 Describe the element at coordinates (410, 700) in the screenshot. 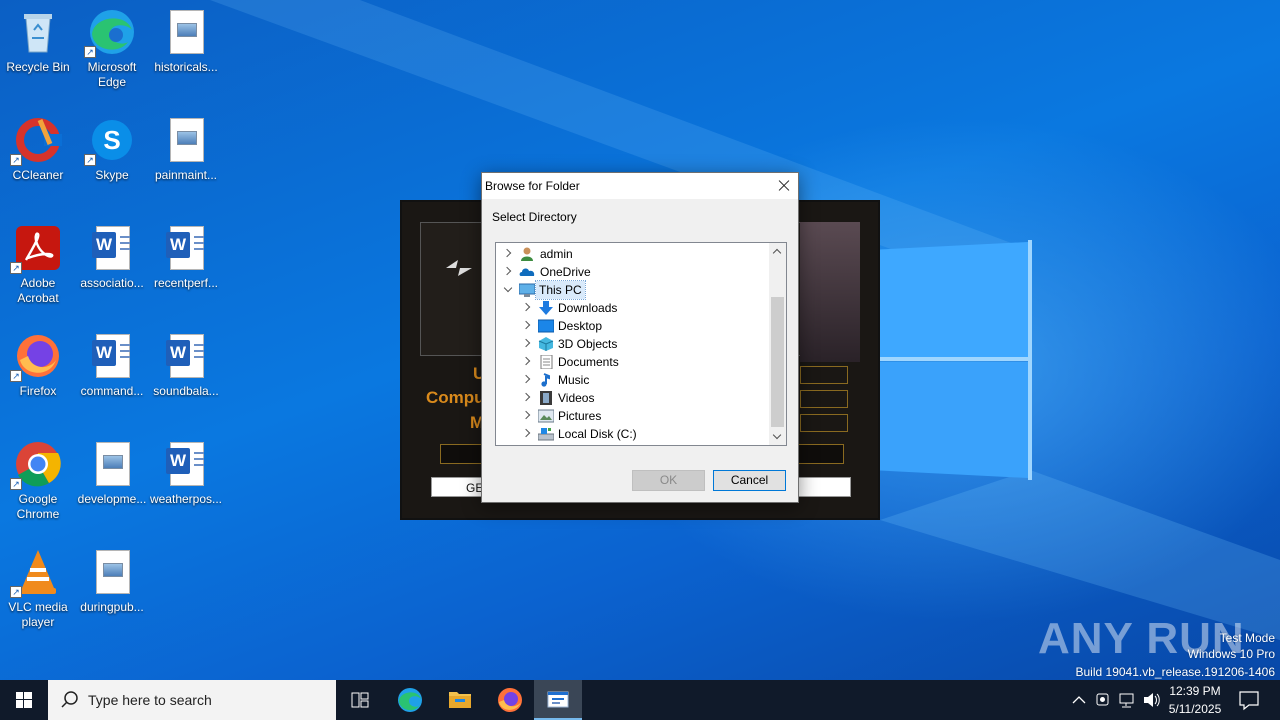

I see `taskbar-edge-button` at that location.